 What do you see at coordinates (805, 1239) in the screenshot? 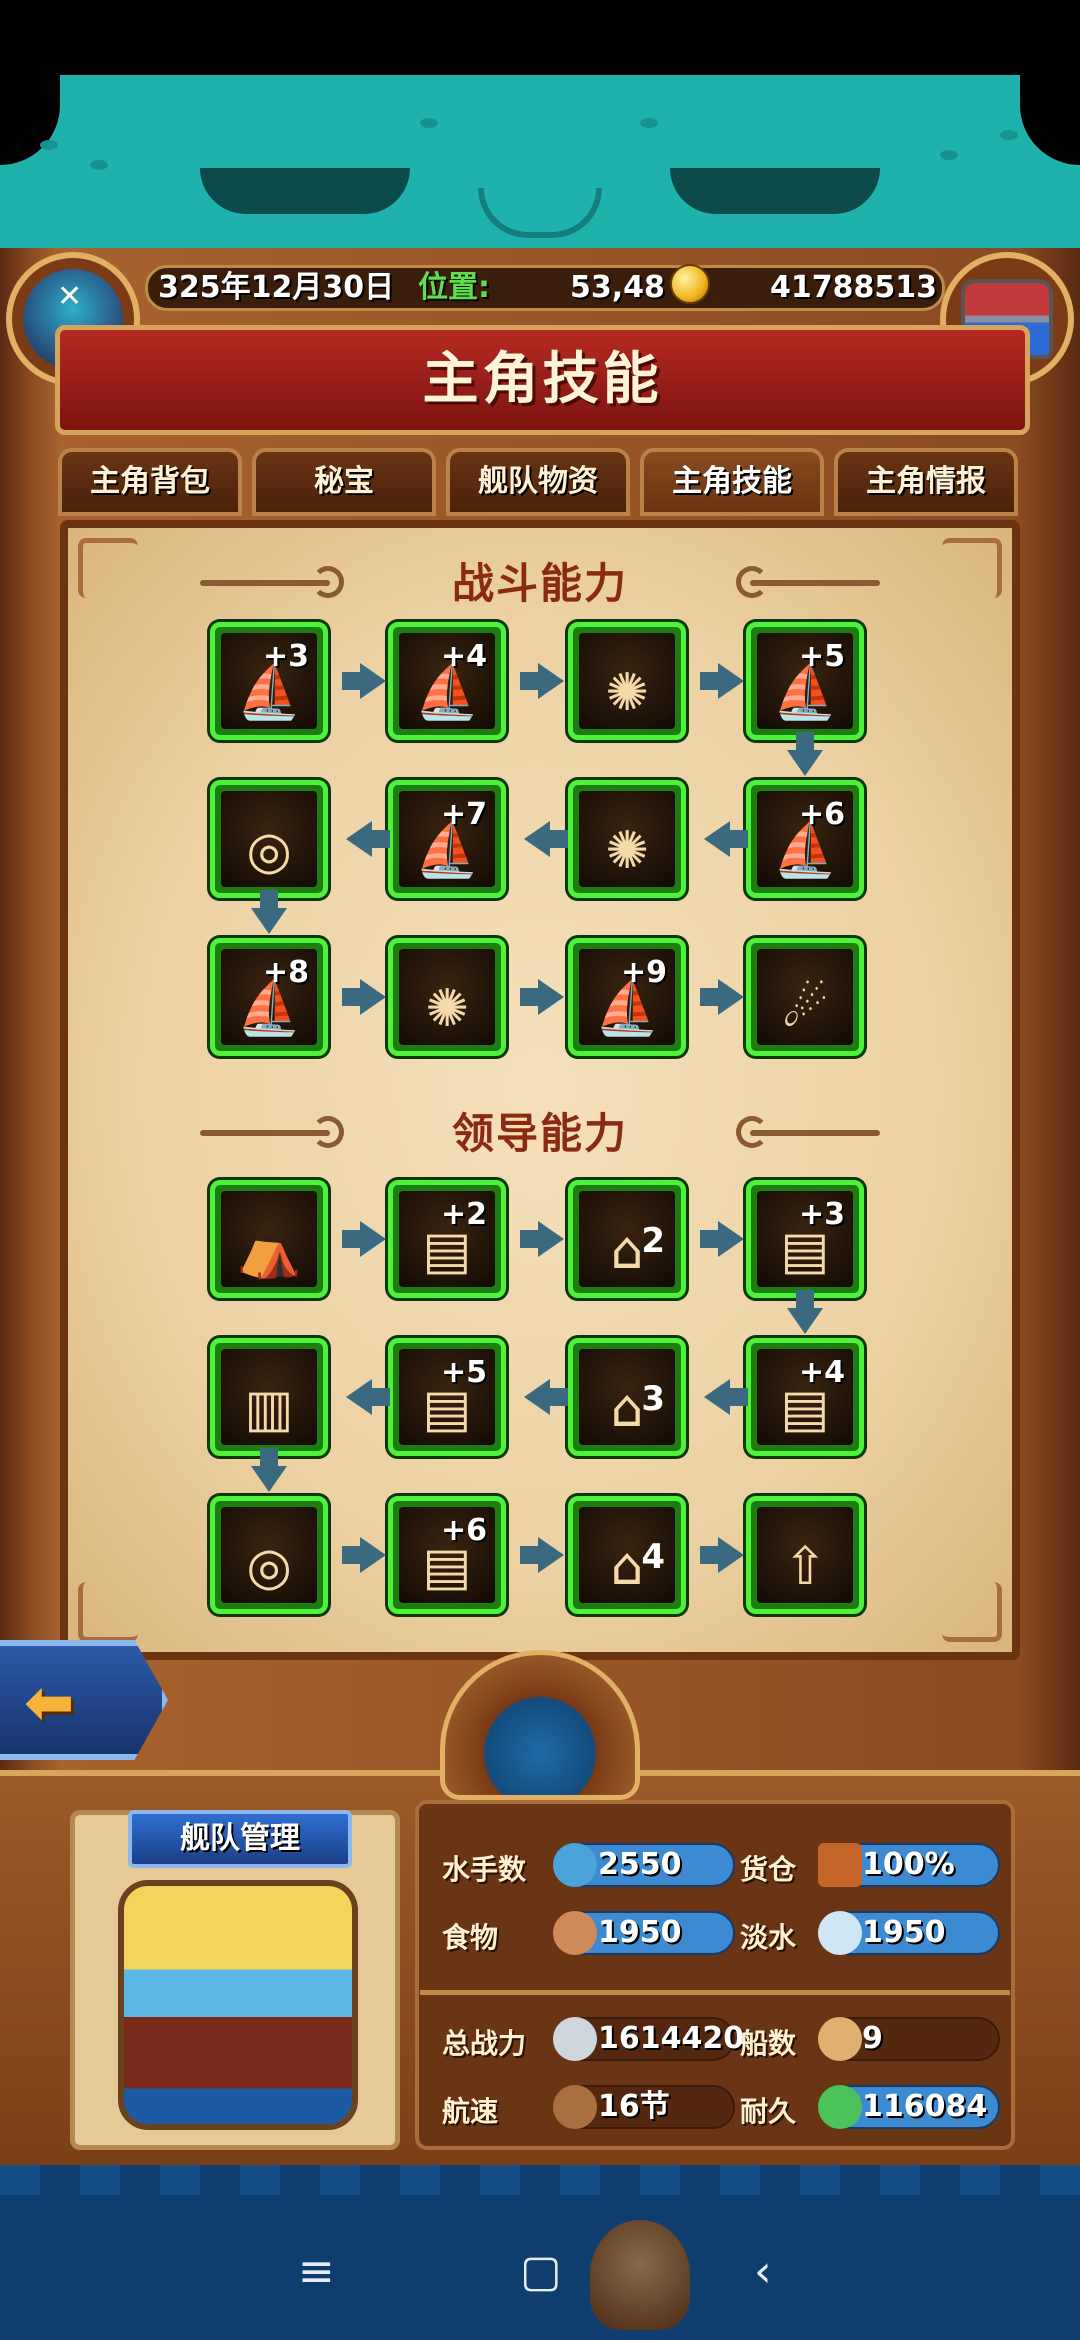
I see `leadership-skill-4: ▤ +3` at bounding box center [805, 1239].